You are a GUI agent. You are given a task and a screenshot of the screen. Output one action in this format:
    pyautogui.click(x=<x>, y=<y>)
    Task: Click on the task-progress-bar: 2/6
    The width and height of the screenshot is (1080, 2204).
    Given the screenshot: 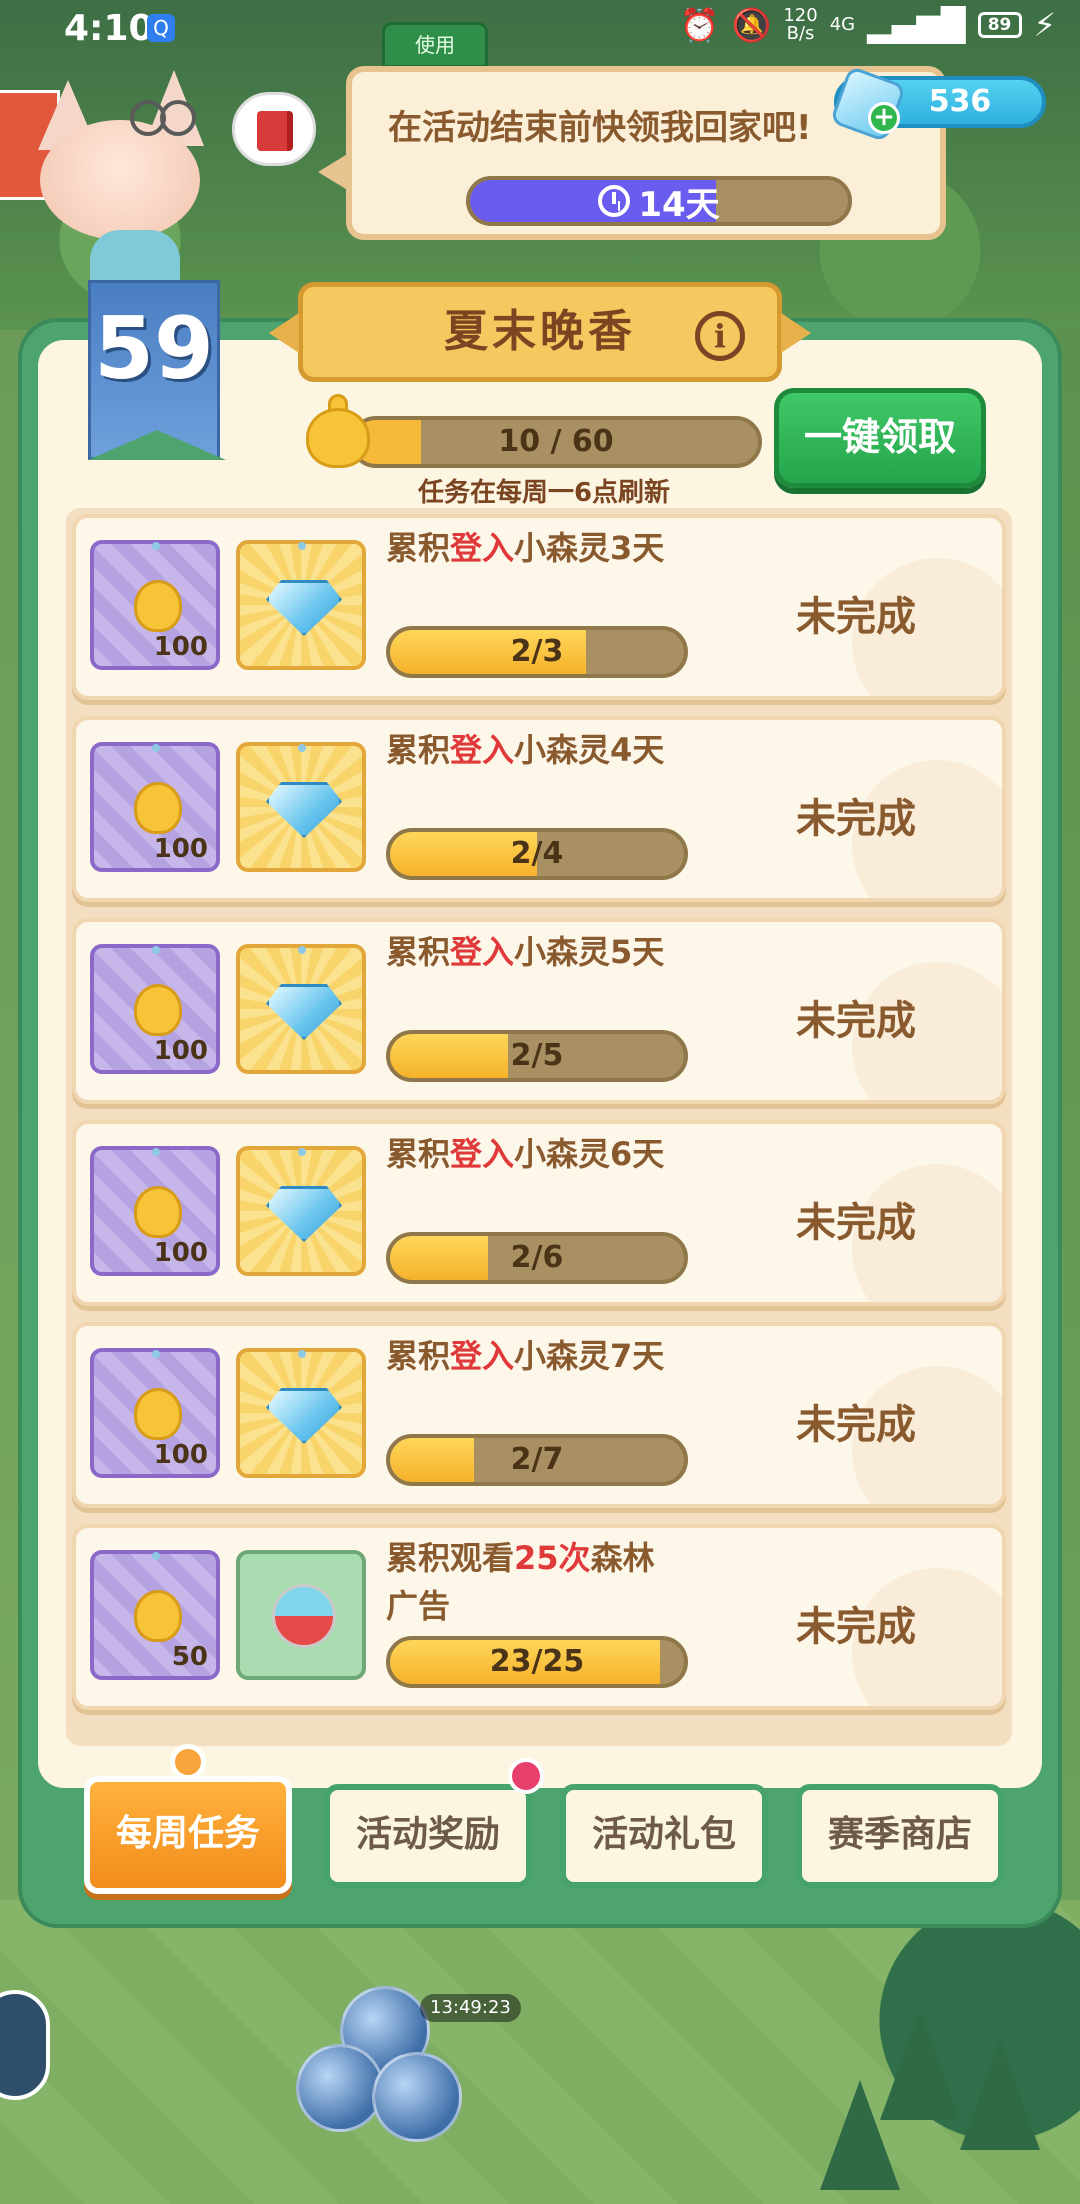 What is the action you would take?
    pyautogui.click(x=537, y=1258)
    